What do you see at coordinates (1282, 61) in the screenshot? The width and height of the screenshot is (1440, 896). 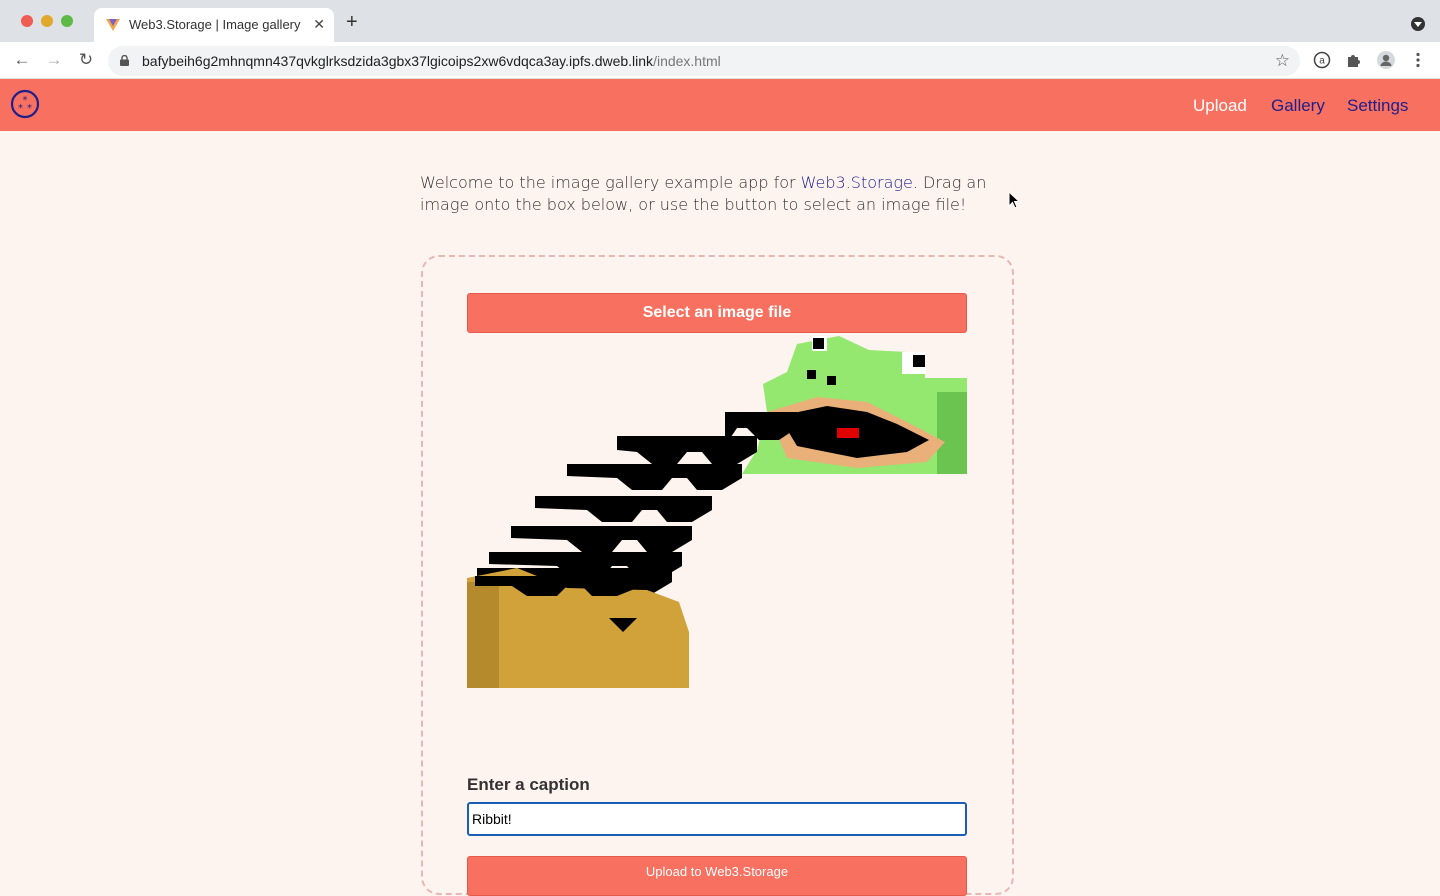 I see `bookmark-star-icon: ☆` at bounding box center [1282, 61].